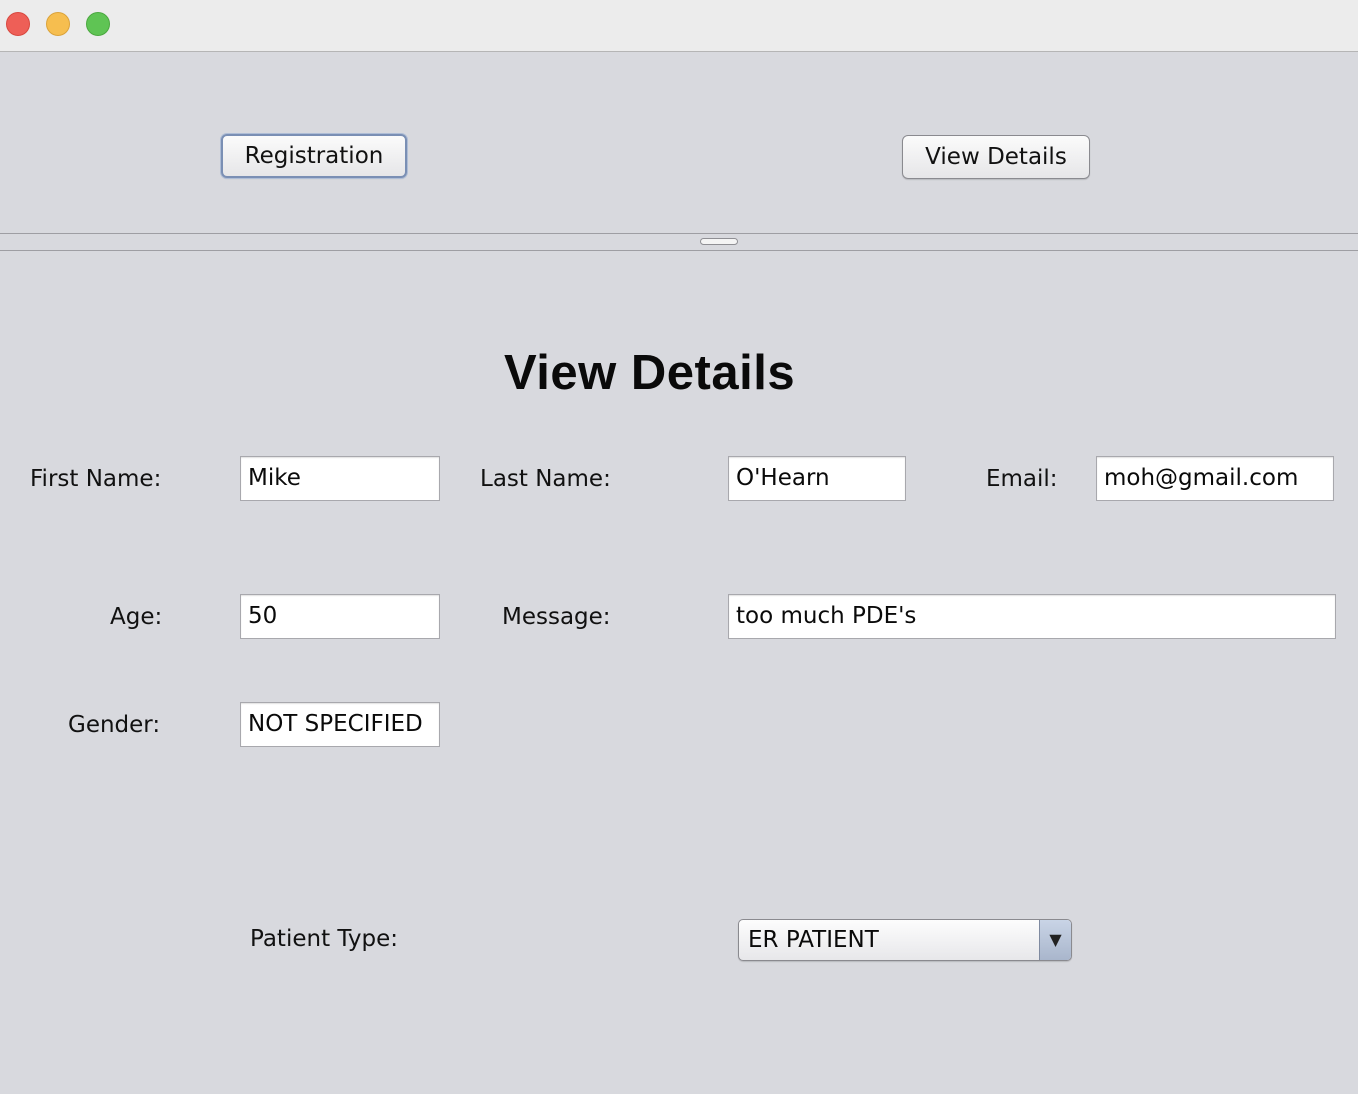  I want to click on gender-field: NOT SPECIFIED, so click(340, 724).